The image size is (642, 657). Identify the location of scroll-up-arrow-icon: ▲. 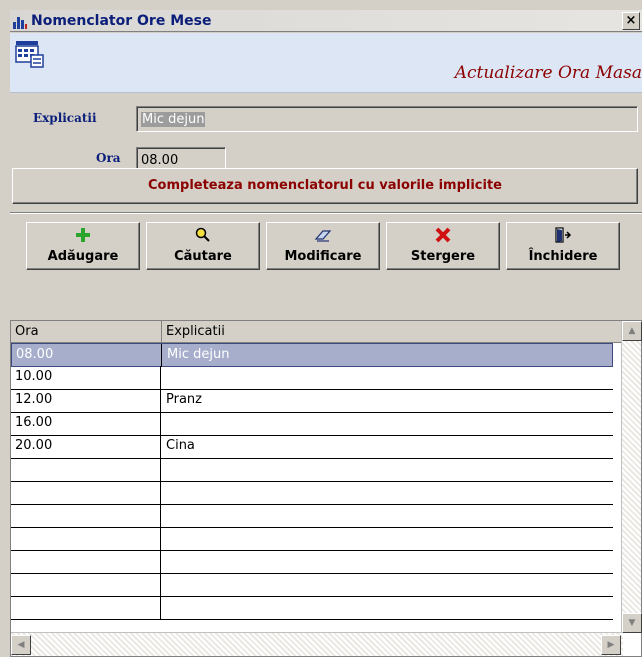
(632, 331).